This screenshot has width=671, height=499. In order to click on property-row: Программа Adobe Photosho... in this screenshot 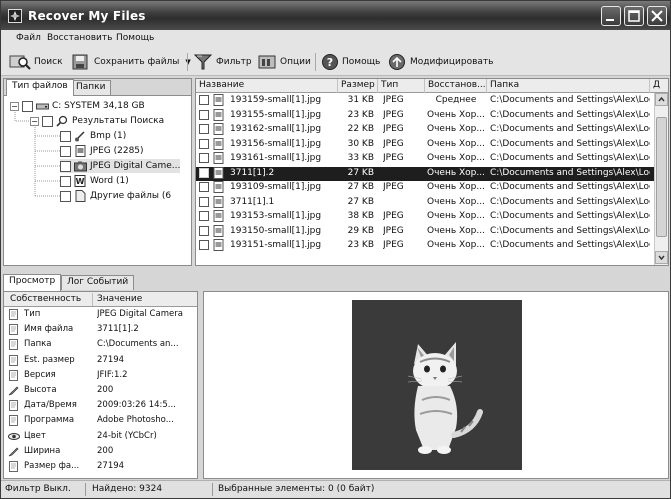, I will do `click(100, 421)`.